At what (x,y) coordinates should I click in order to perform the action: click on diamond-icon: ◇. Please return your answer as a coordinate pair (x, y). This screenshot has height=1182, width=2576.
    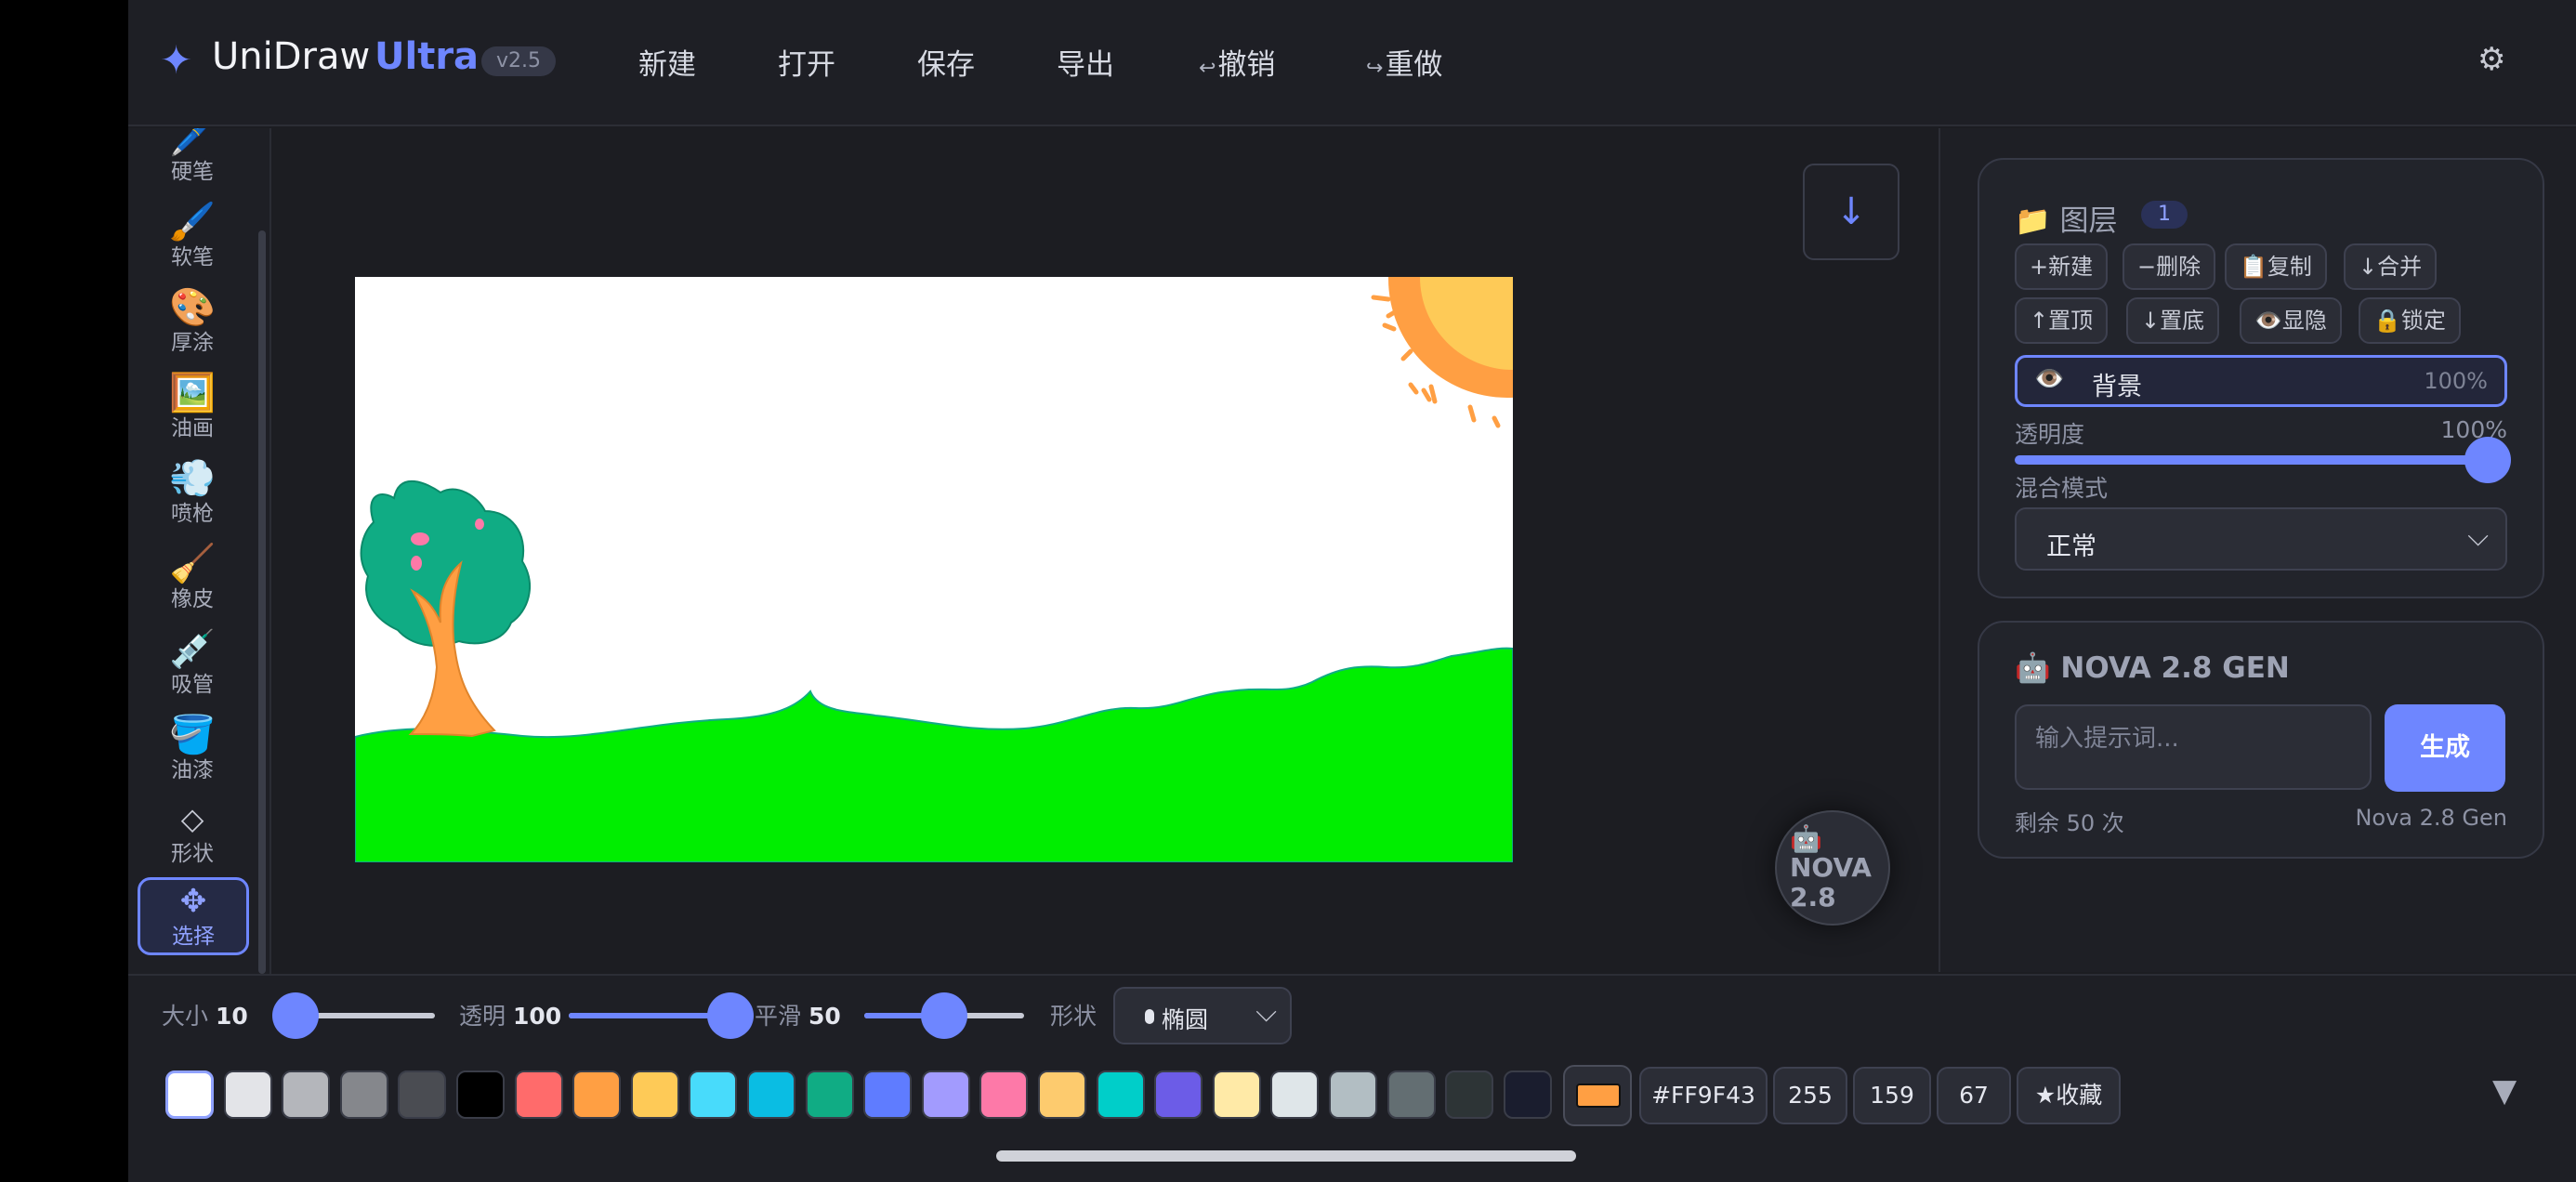
    Looking at the image, I should click on (192, 818).